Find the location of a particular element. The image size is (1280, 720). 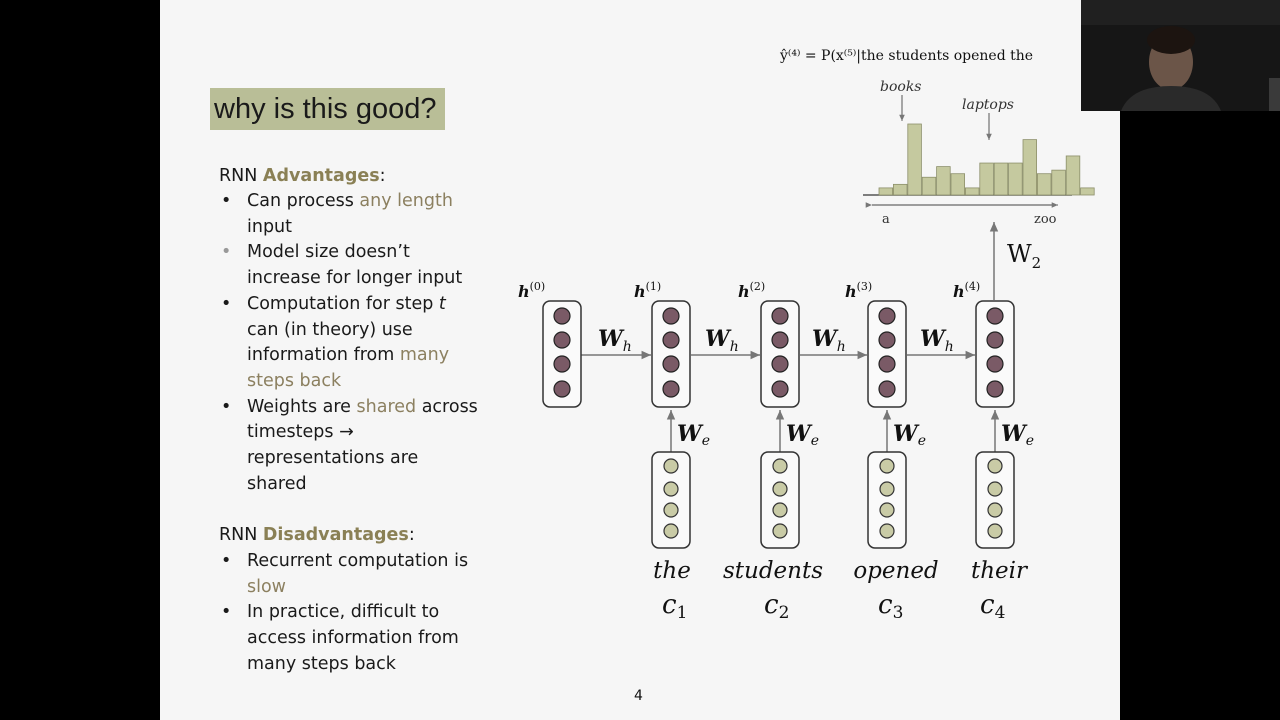

hidden-label-4: h(4) is located at coordinates (966, 290).